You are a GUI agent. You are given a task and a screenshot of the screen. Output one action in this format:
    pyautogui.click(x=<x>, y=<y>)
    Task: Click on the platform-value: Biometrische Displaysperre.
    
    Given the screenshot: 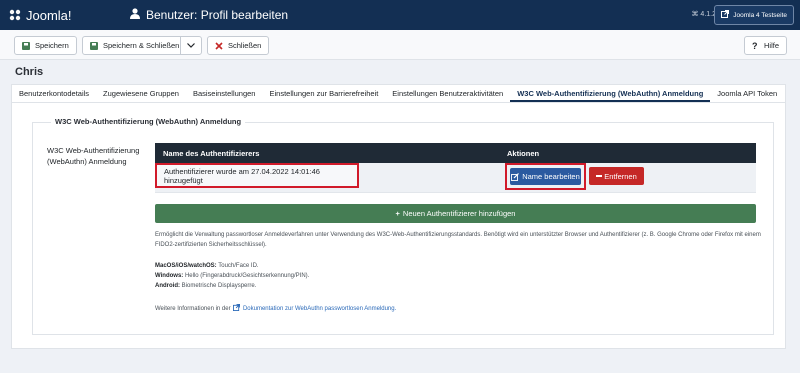 What is the action you would take?
    pyautogui.click(x=219, y=286)
    